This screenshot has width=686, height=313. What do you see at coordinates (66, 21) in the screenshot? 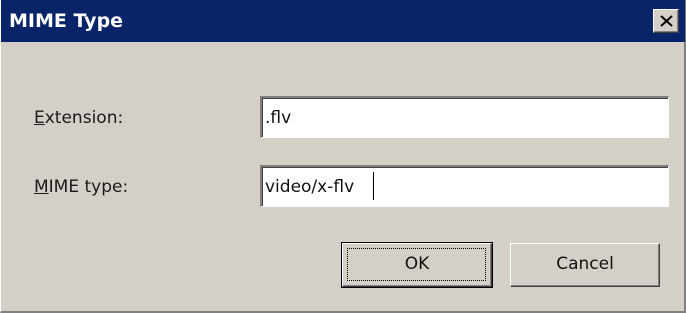
I see `dialog-title: MIME Type` at bounding box center [66, 21].